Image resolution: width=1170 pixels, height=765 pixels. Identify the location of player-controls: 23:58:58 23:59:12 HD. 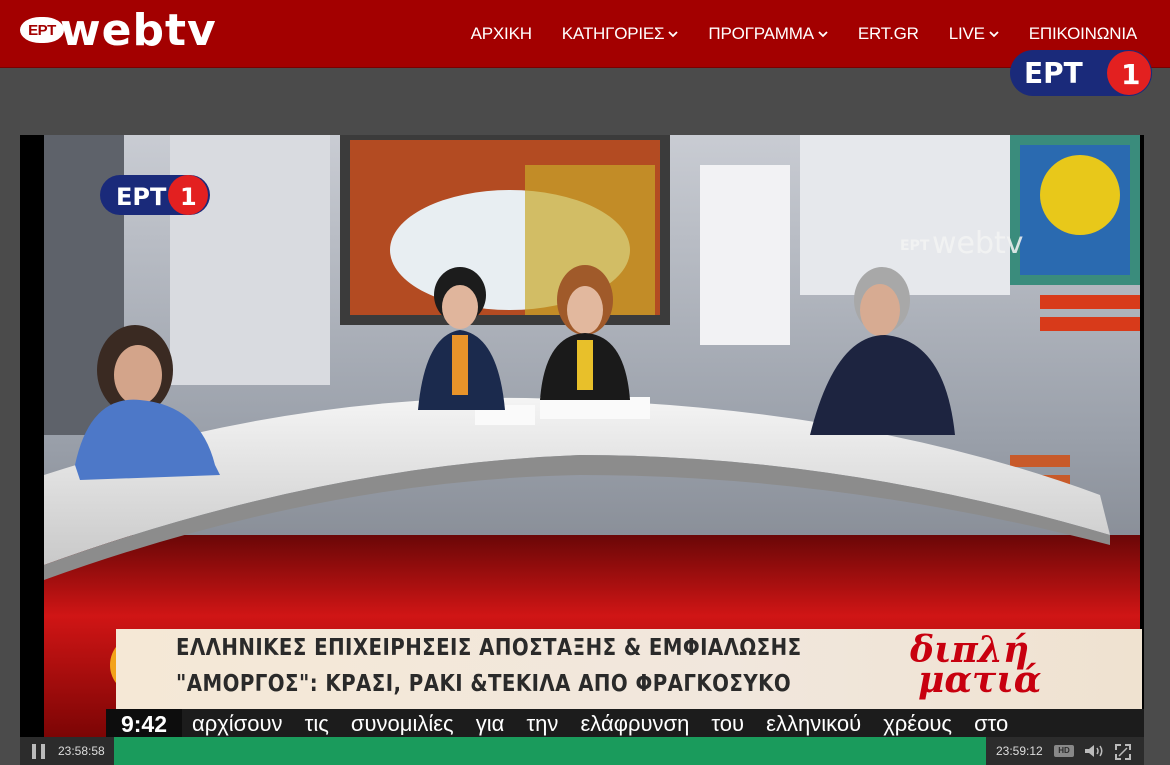
(582, 751).